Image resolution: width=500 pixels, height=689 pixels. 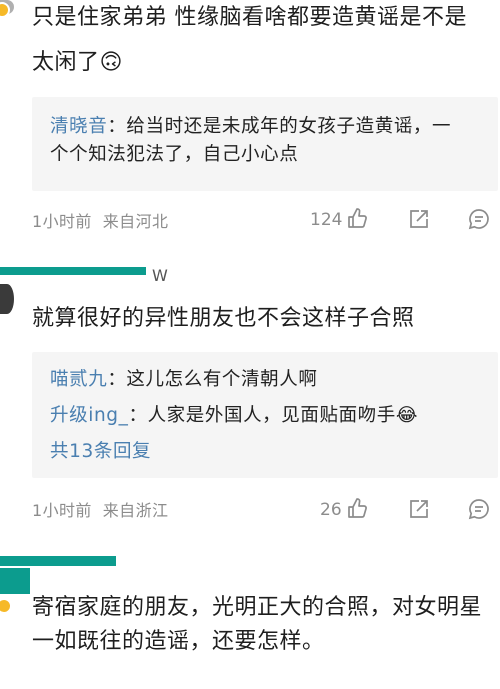 I want to click on comment-text: 只是住家弟弟 性缘脑看啥都要造黄谣是不是 太闲了🙃, so click(x=249, y=40).